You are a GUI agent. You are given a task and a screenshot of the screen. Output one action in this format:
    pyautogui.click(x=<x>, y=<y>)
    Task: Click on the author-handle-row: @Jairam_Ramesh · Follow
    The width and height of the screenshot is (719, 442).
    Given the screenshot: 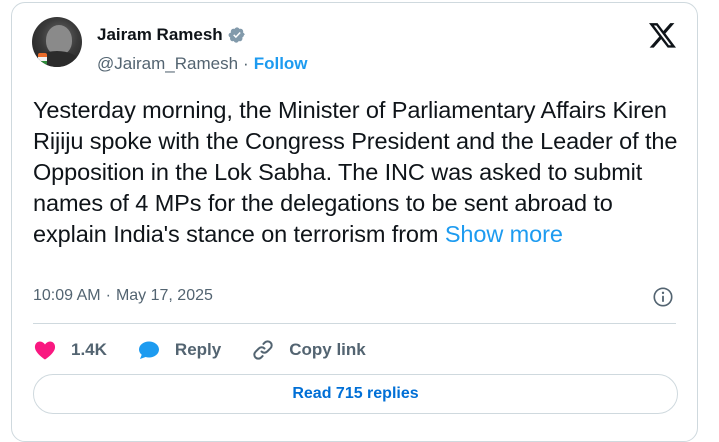 What is the action you would take?
    pyautogui.click(x=202, y=64)
    